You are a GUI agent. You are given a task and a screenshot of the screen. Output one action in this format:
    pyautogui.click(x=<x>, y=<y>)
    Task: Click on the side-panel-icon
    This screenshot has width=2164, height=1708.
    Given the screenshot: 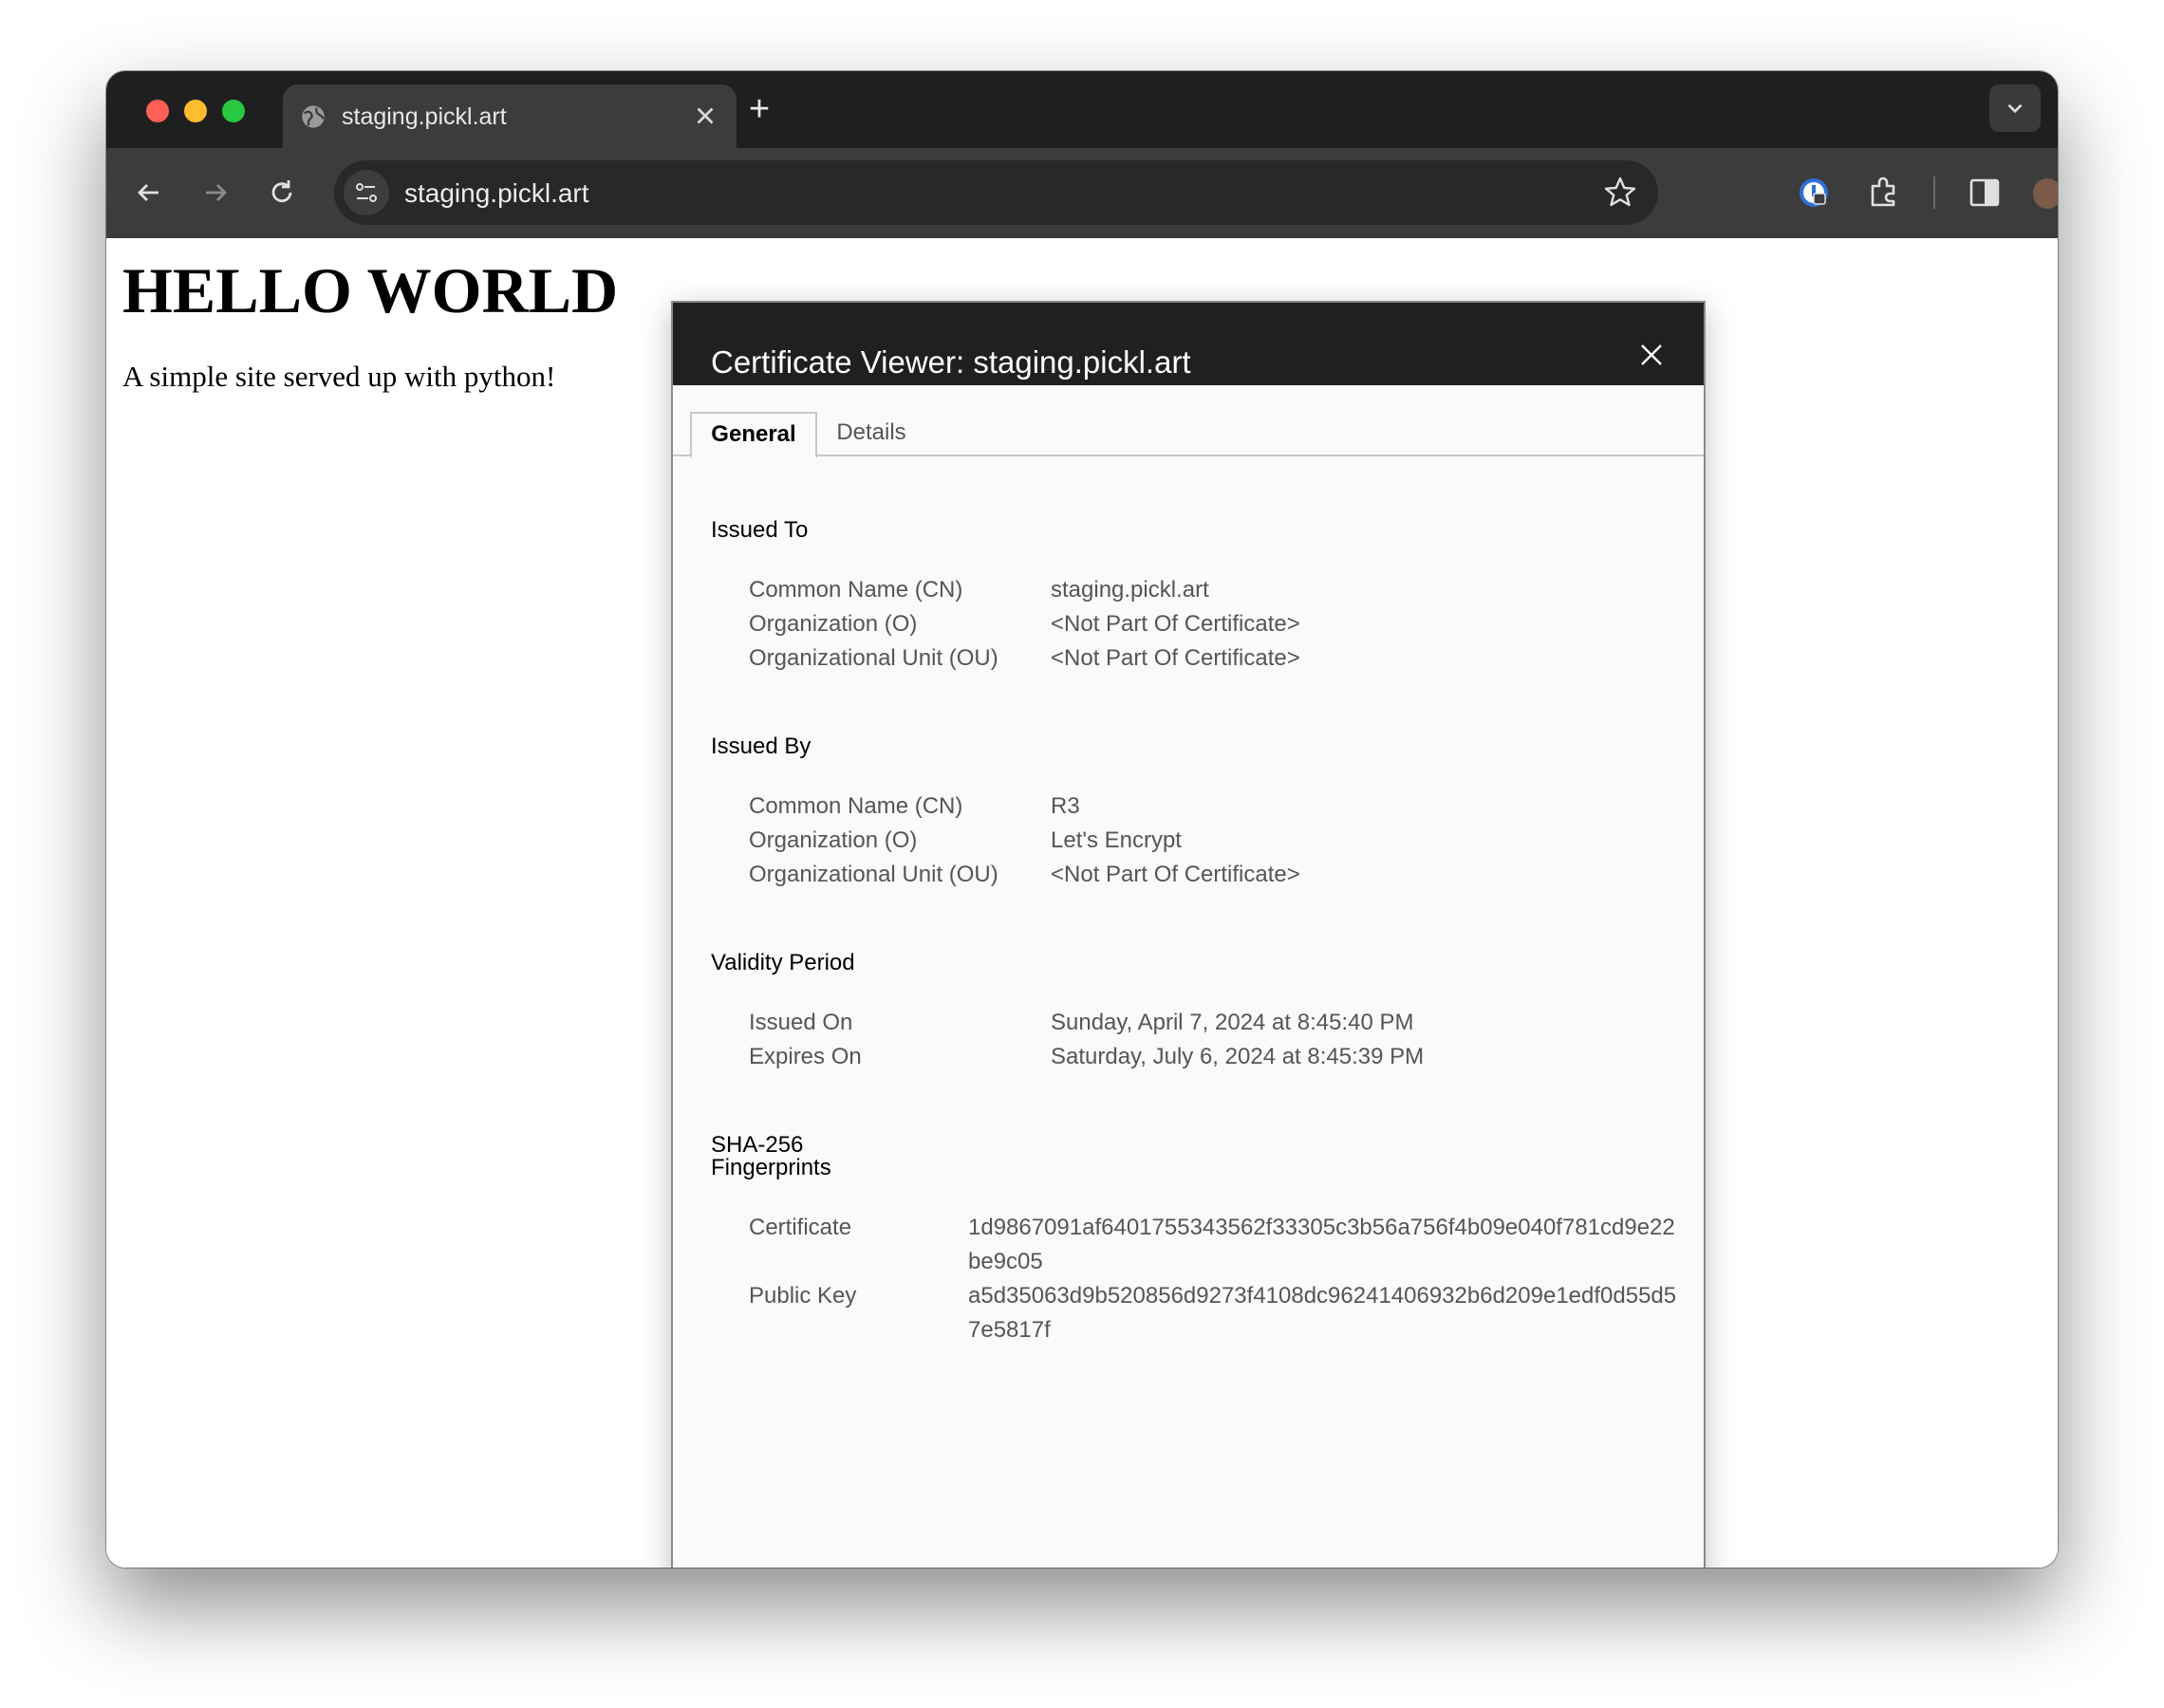 What is the action you would take?
    pyautogui.click(x=1984, y=193)
    